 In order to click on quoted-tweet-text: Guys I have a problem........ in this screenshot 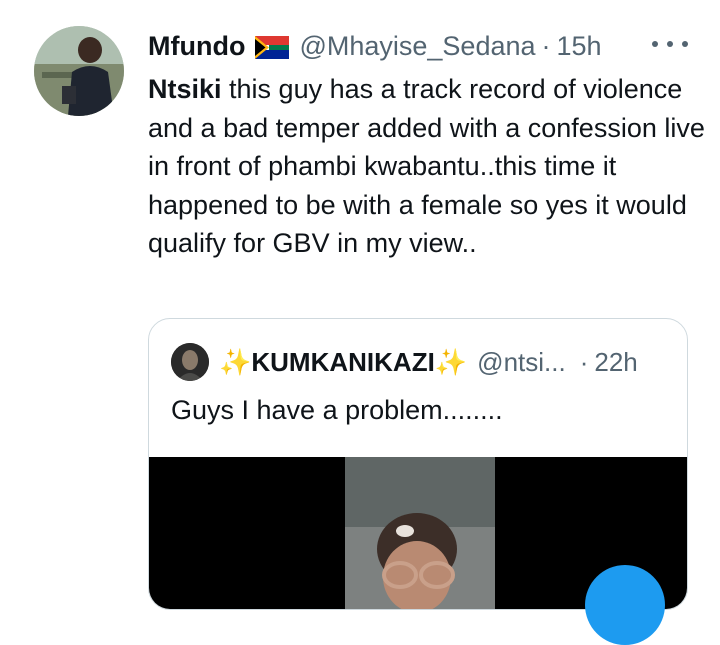, I will do `click(337, 410)`.